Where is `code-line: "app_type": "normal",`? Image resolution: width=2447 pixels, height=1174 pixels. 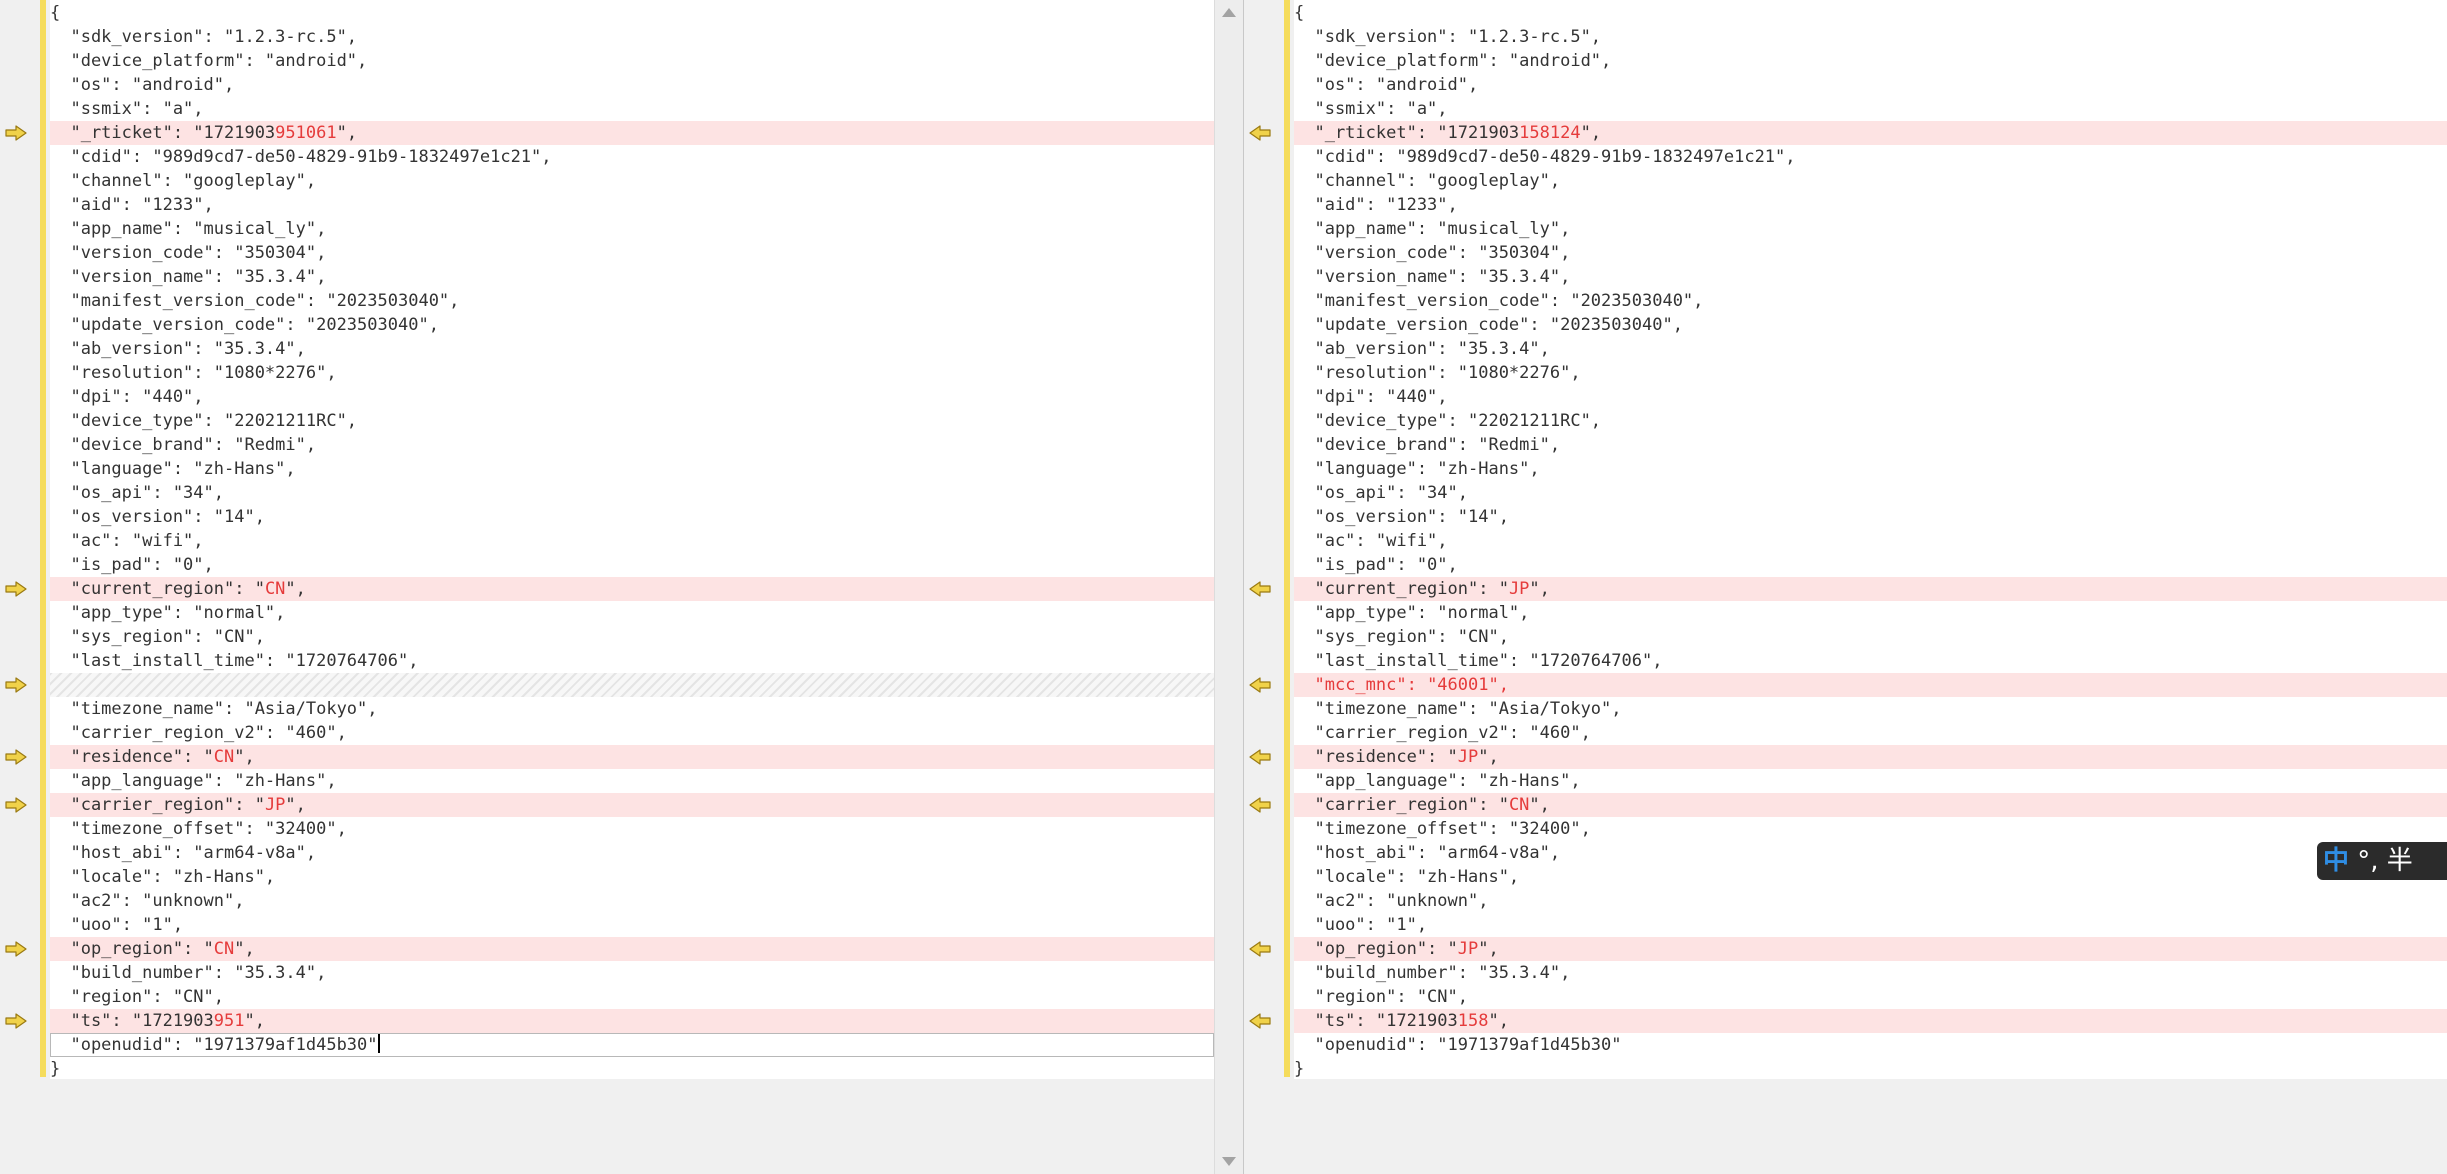 code-line: "app_type": "normal", is located at coordinates (632, 613).